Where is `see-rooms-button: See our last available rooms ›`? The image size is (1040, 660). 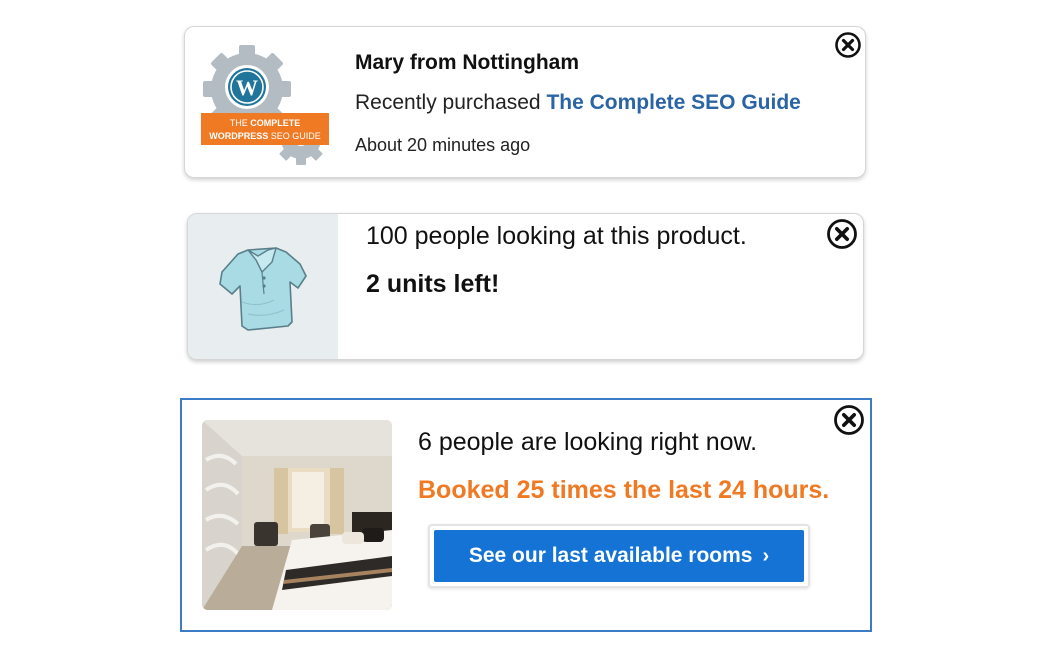
see-rooms-button: See our last available rooms › is located at coordinates (619, 556).